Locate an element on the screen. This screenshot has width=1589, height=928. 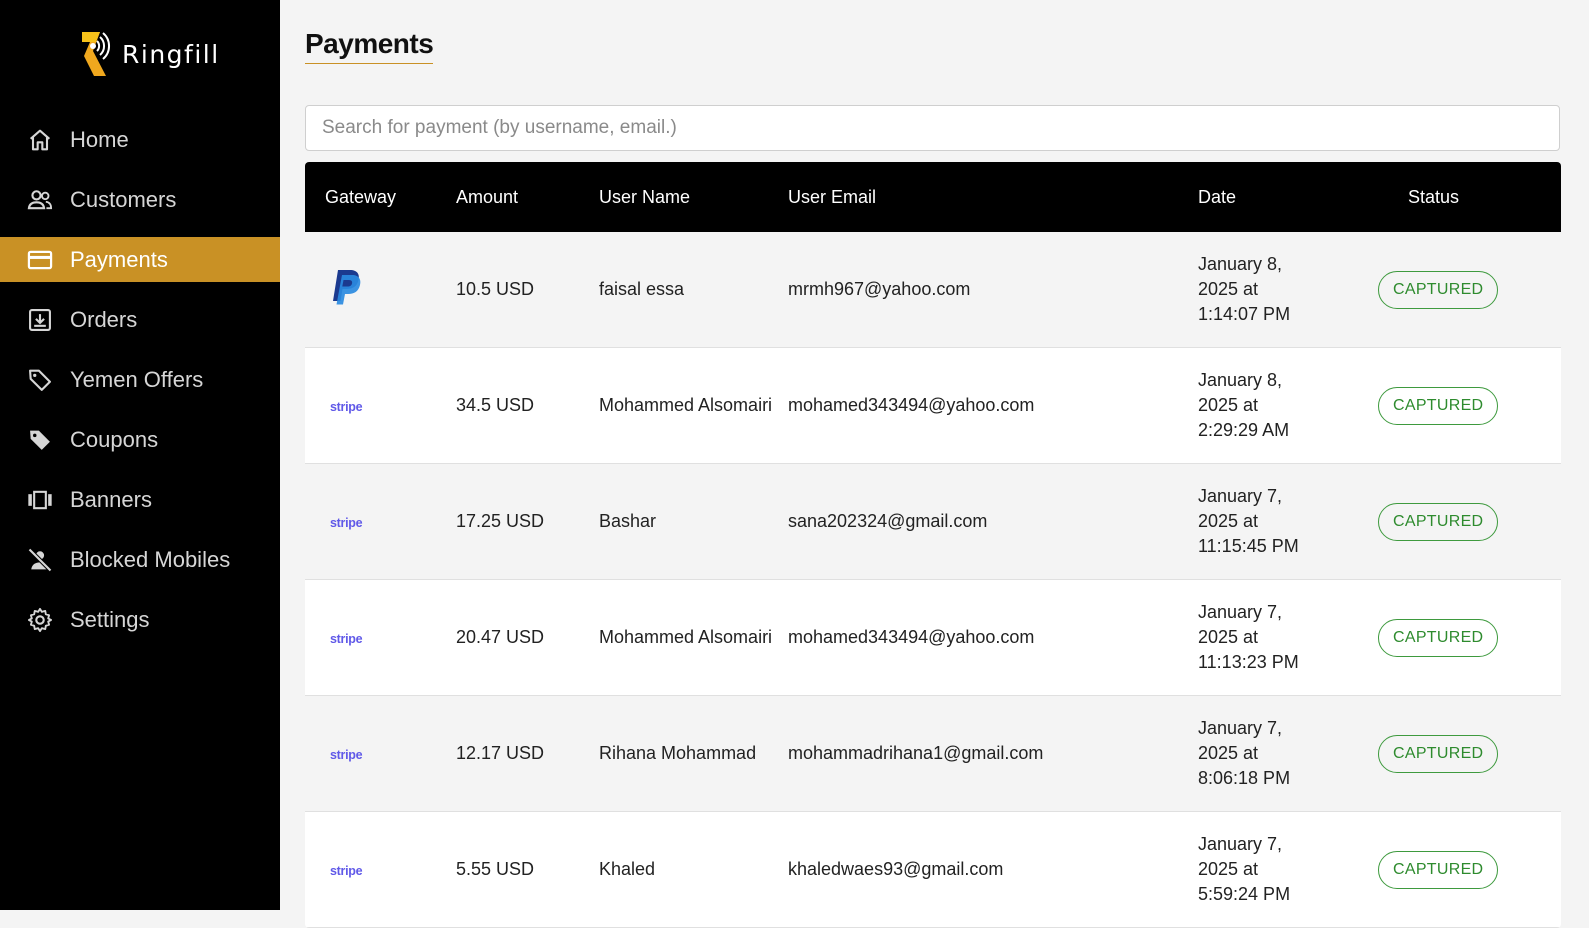
sidebar-item-home: Home is located at coordinates (140, 139).